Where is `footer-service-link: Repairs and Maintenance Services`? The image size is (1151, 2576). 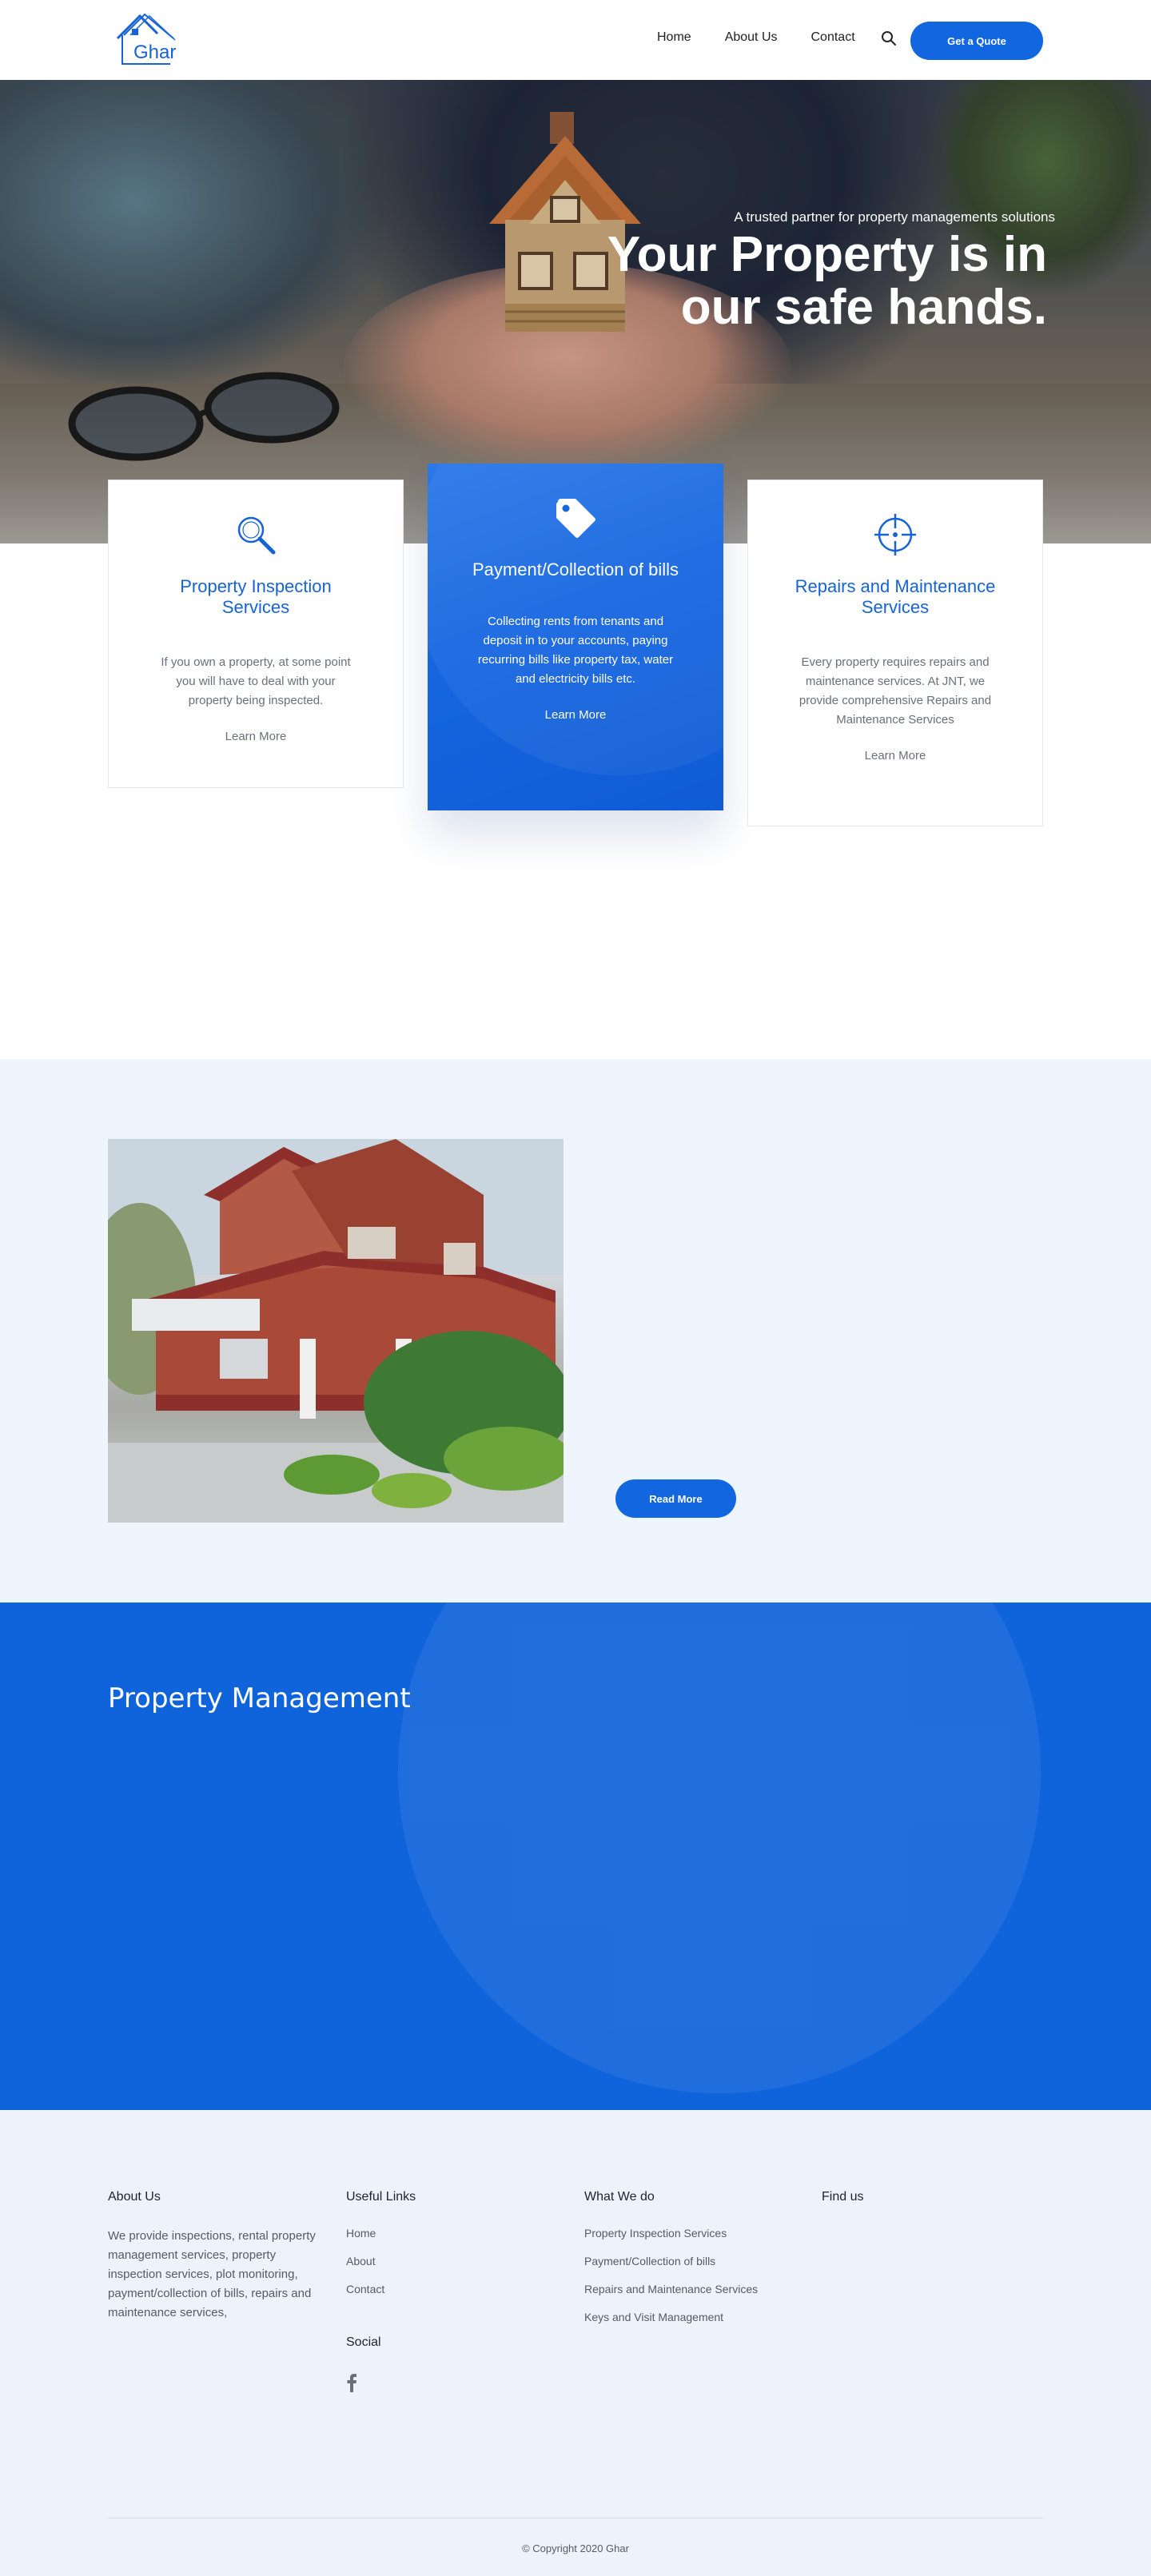
footer-service-link: Repairs and Maintenance Services is located at coordinates (696, 2289).